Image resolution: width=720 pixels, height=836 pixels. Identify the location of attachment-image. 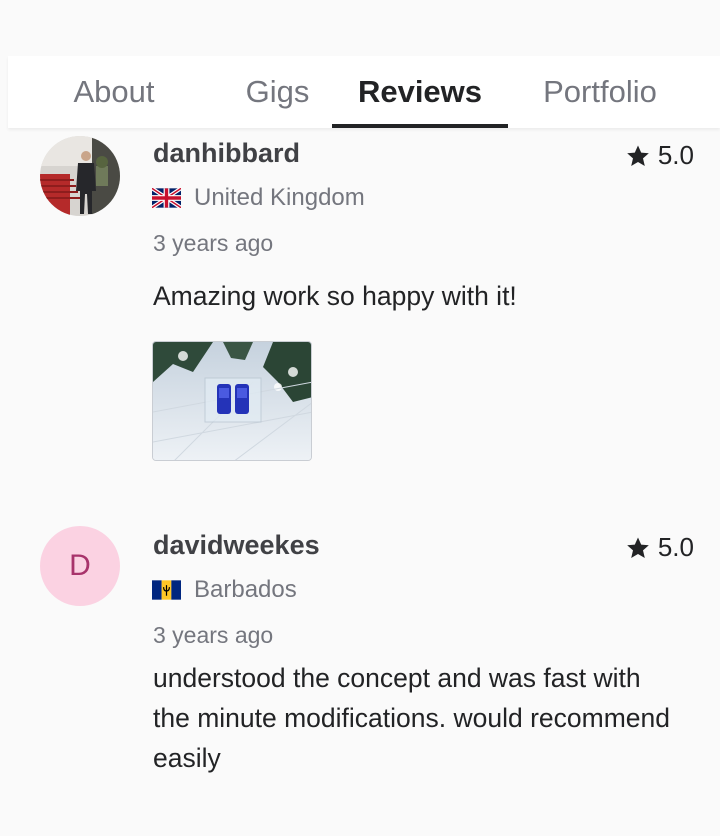
(232, 401).